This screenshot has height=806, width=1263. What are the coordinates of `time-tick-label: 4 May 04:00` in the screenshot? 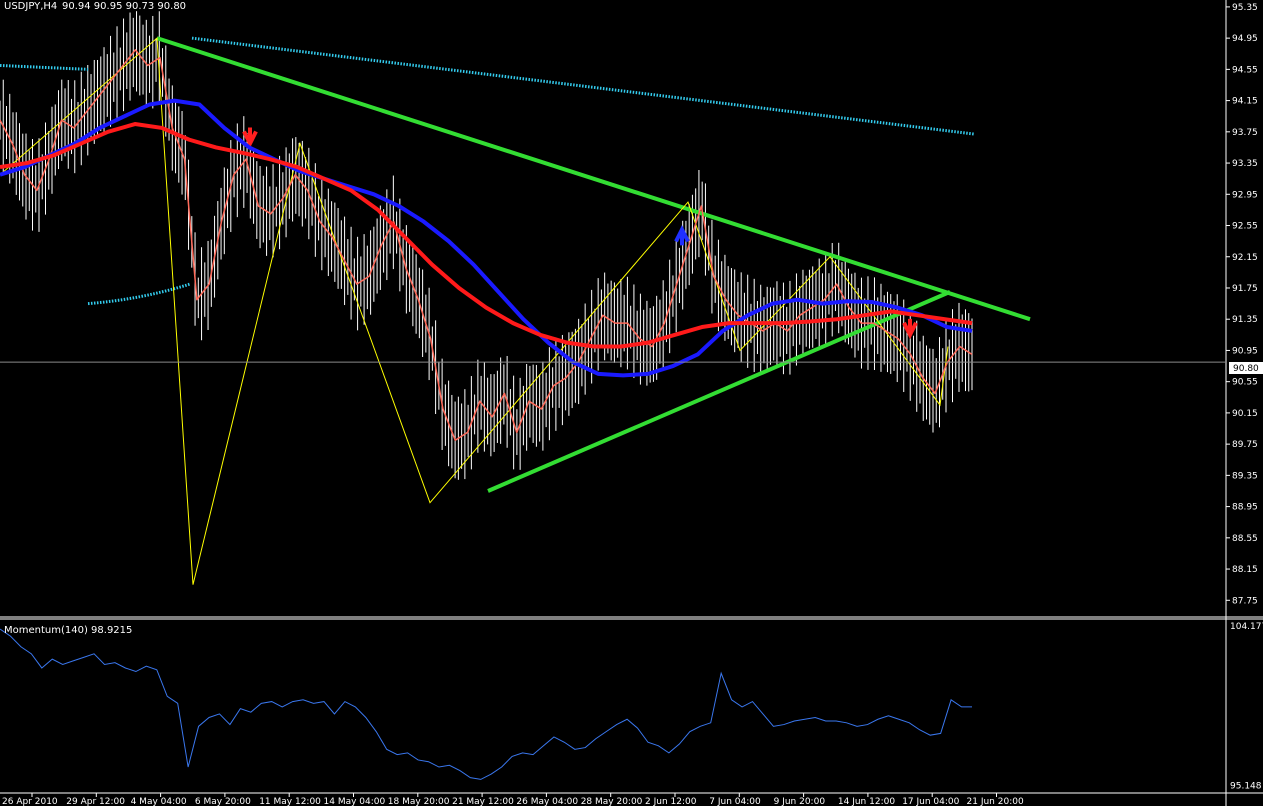 It's located at (159, 801).